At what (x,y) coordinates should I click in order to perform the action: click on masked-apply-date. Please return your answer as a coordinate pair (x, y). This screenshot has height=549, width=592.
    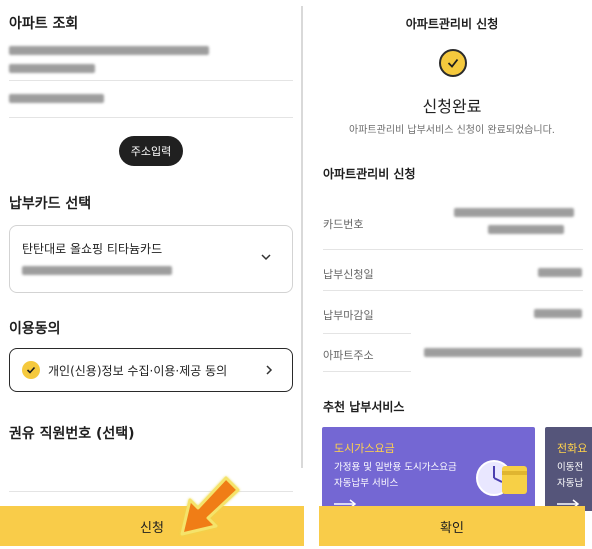
    Looking at the image, I should click on (560, 272).